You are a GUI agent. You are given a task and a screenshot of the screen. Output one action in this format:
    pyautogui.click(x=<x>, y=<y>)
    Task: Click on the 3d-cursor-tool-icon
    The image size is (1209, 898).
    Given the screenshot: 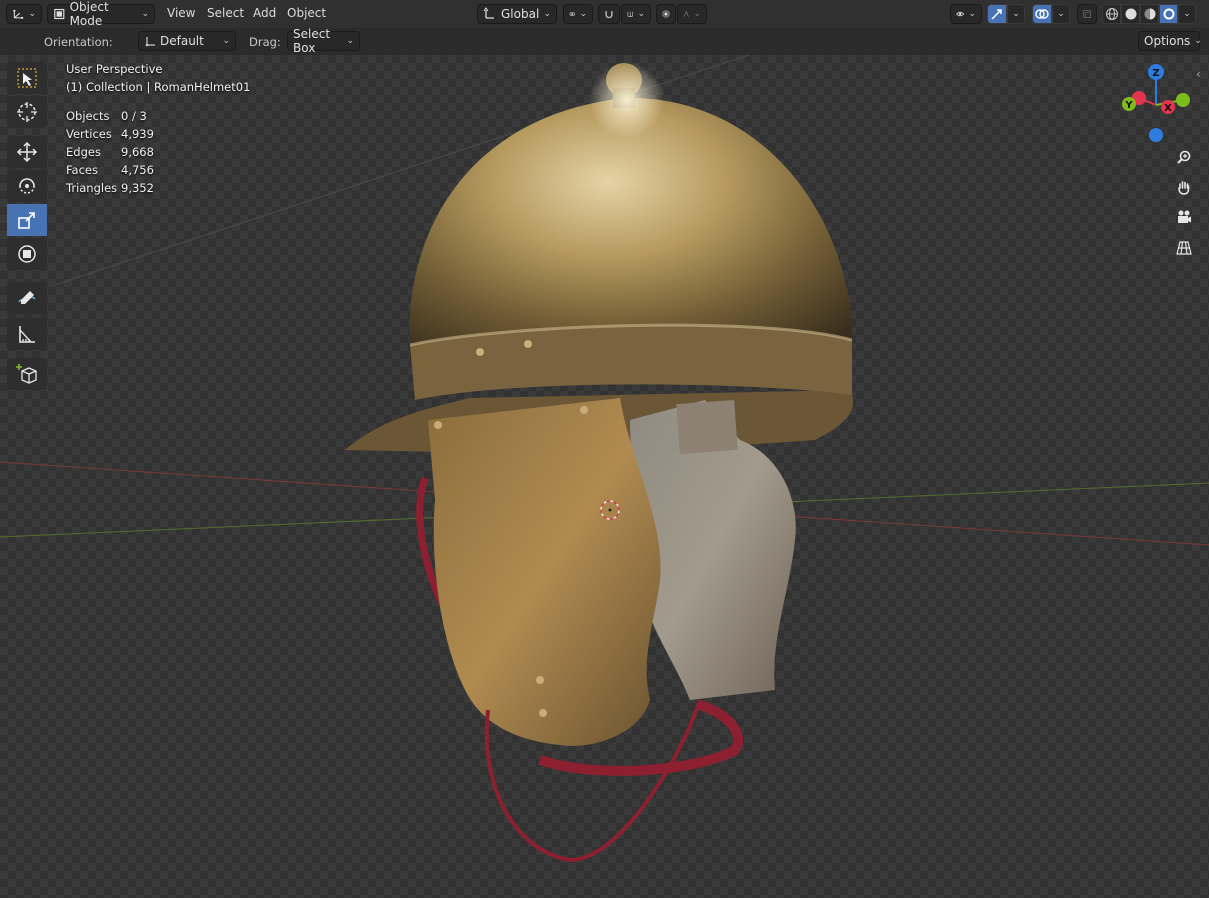 What is the action you would take?
    pyautogui.click(x=27, y=112)
    